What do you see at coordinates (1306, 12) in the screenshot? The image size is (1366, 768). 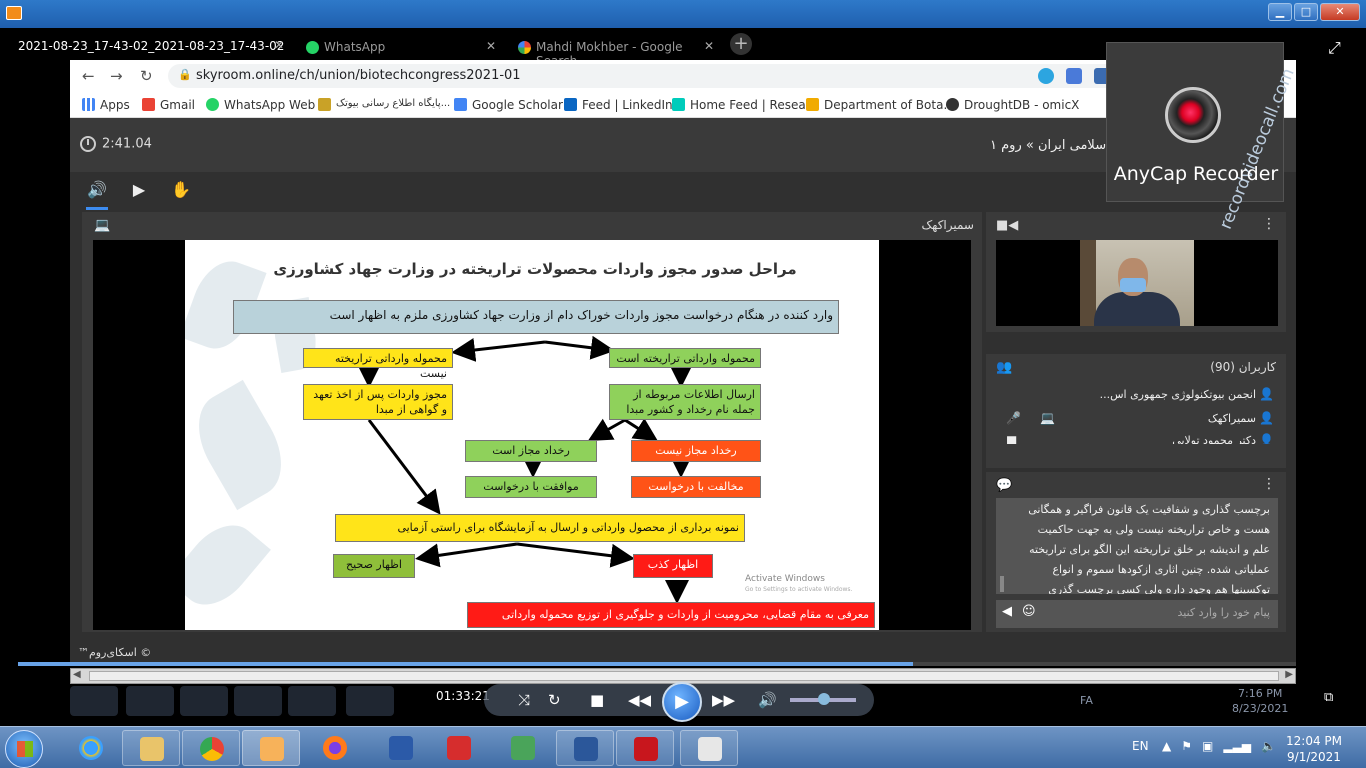 I see `maximize-button: □` at bounding box center [1306, 12].